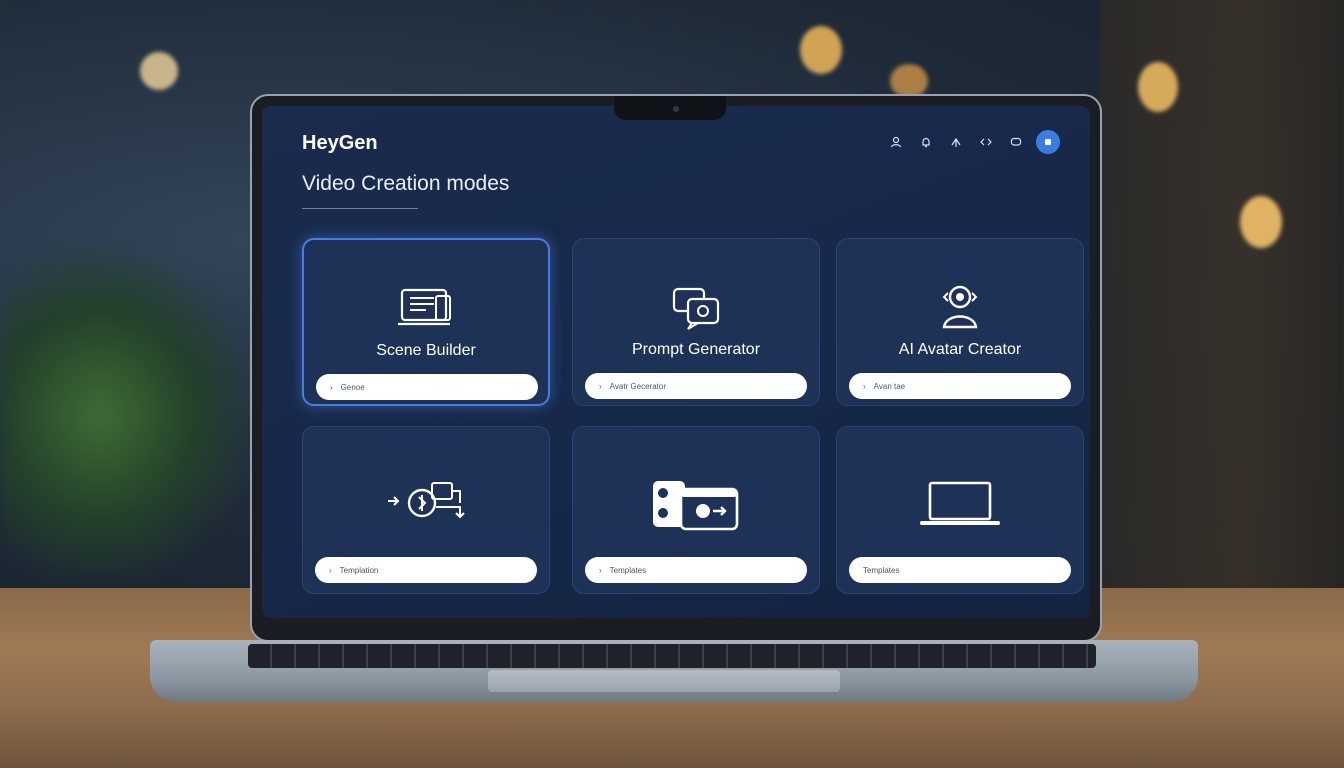  Describe the element at coordinates (960, 570) in the screenshot. I see `card-action-pill: Templates` at that location.